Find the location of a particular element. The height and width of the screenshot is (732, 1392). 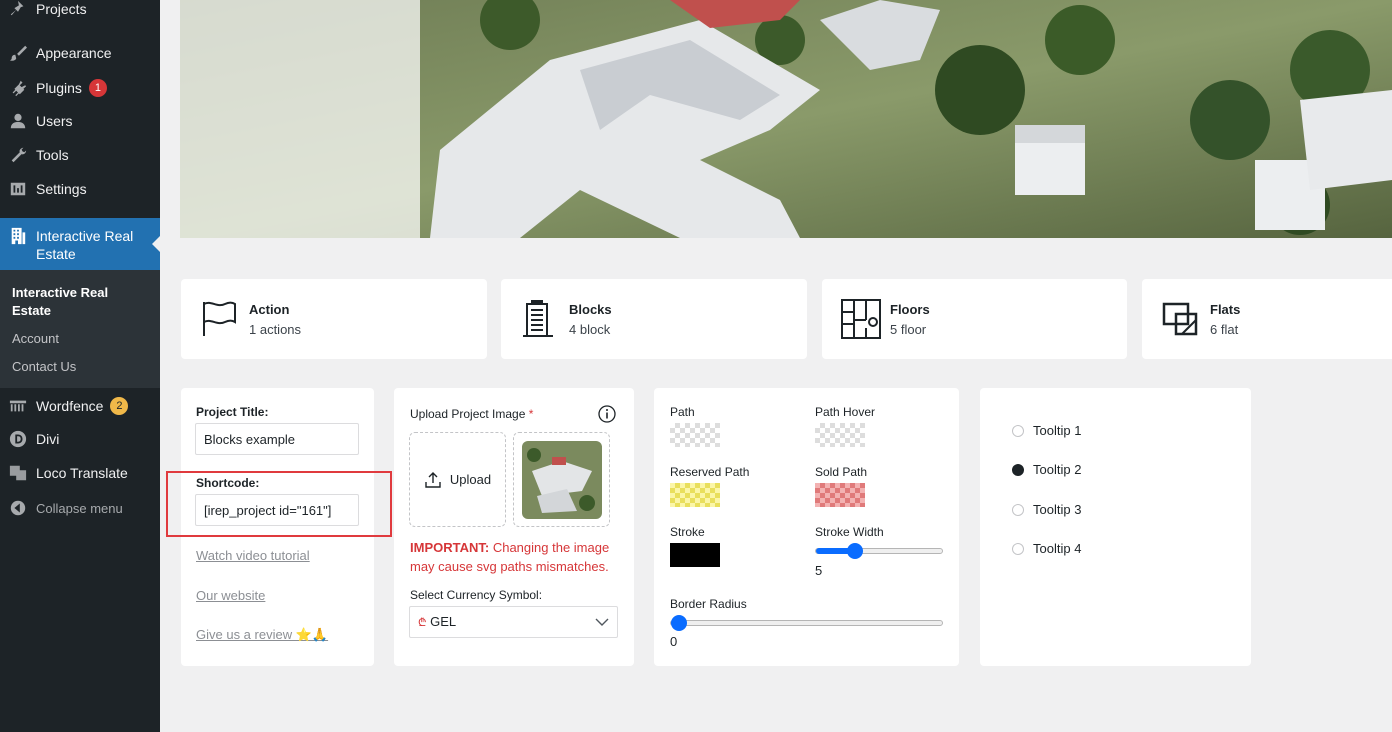

flag-icon is located at coordinates (219, 318).